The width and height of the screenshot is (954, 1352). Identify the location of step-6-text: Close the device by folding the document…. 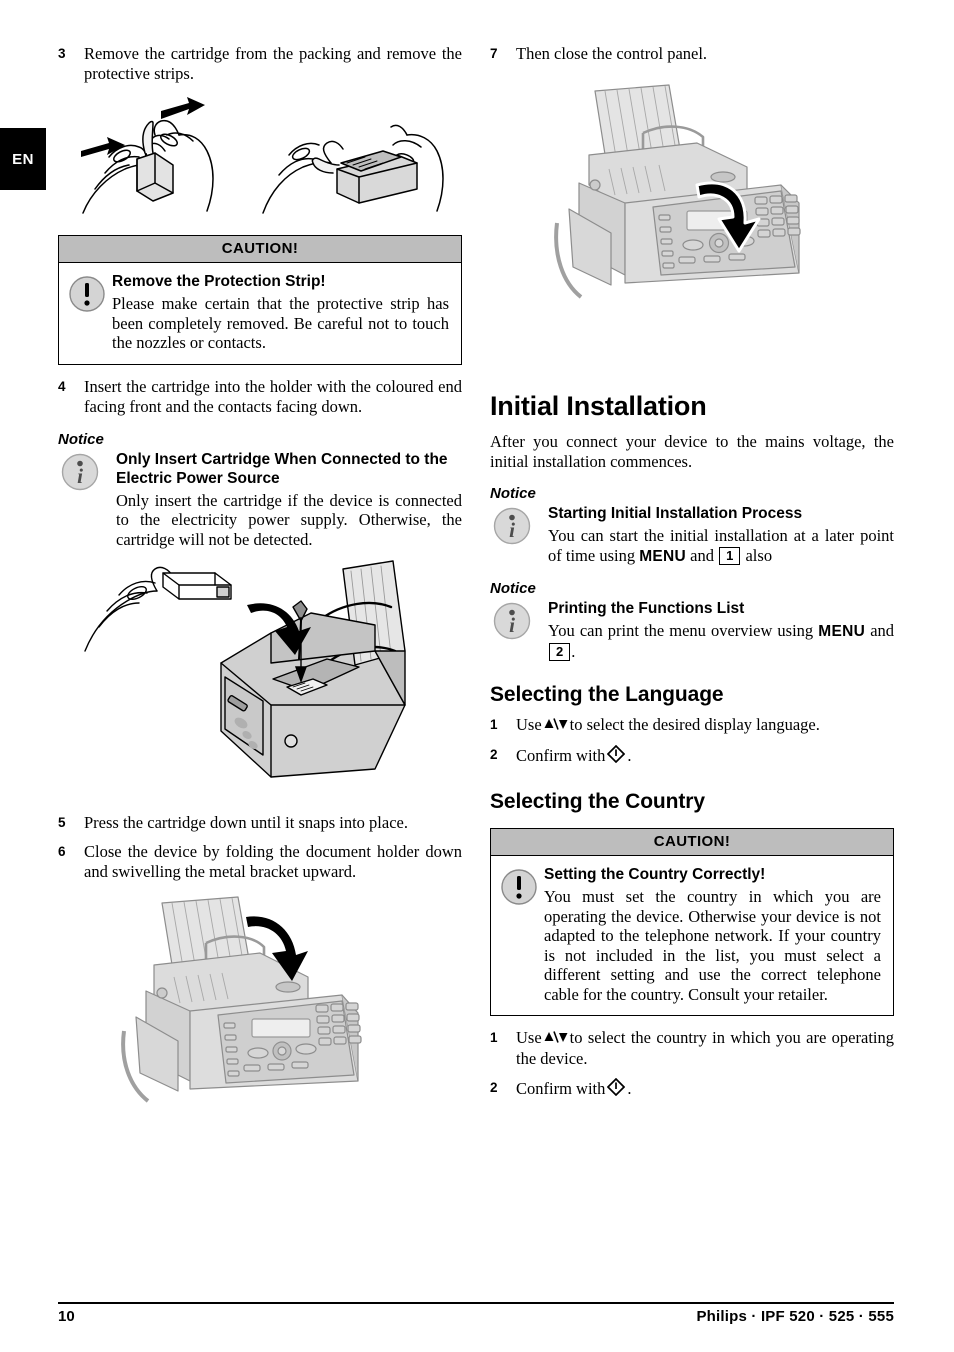
(273, 861).